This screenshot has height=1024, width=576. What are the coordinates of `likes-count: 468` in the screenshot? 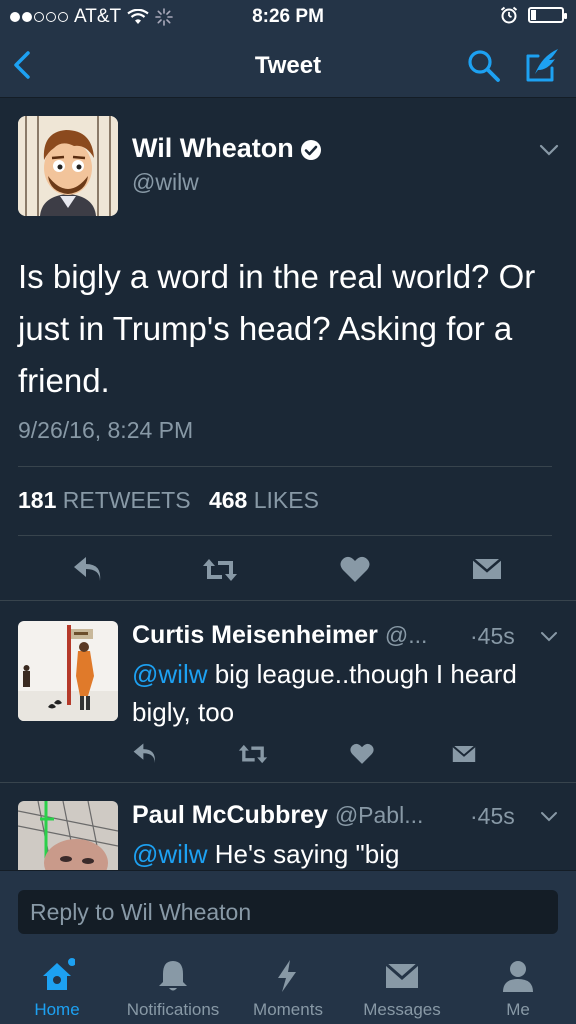 It's located at (228, 500).